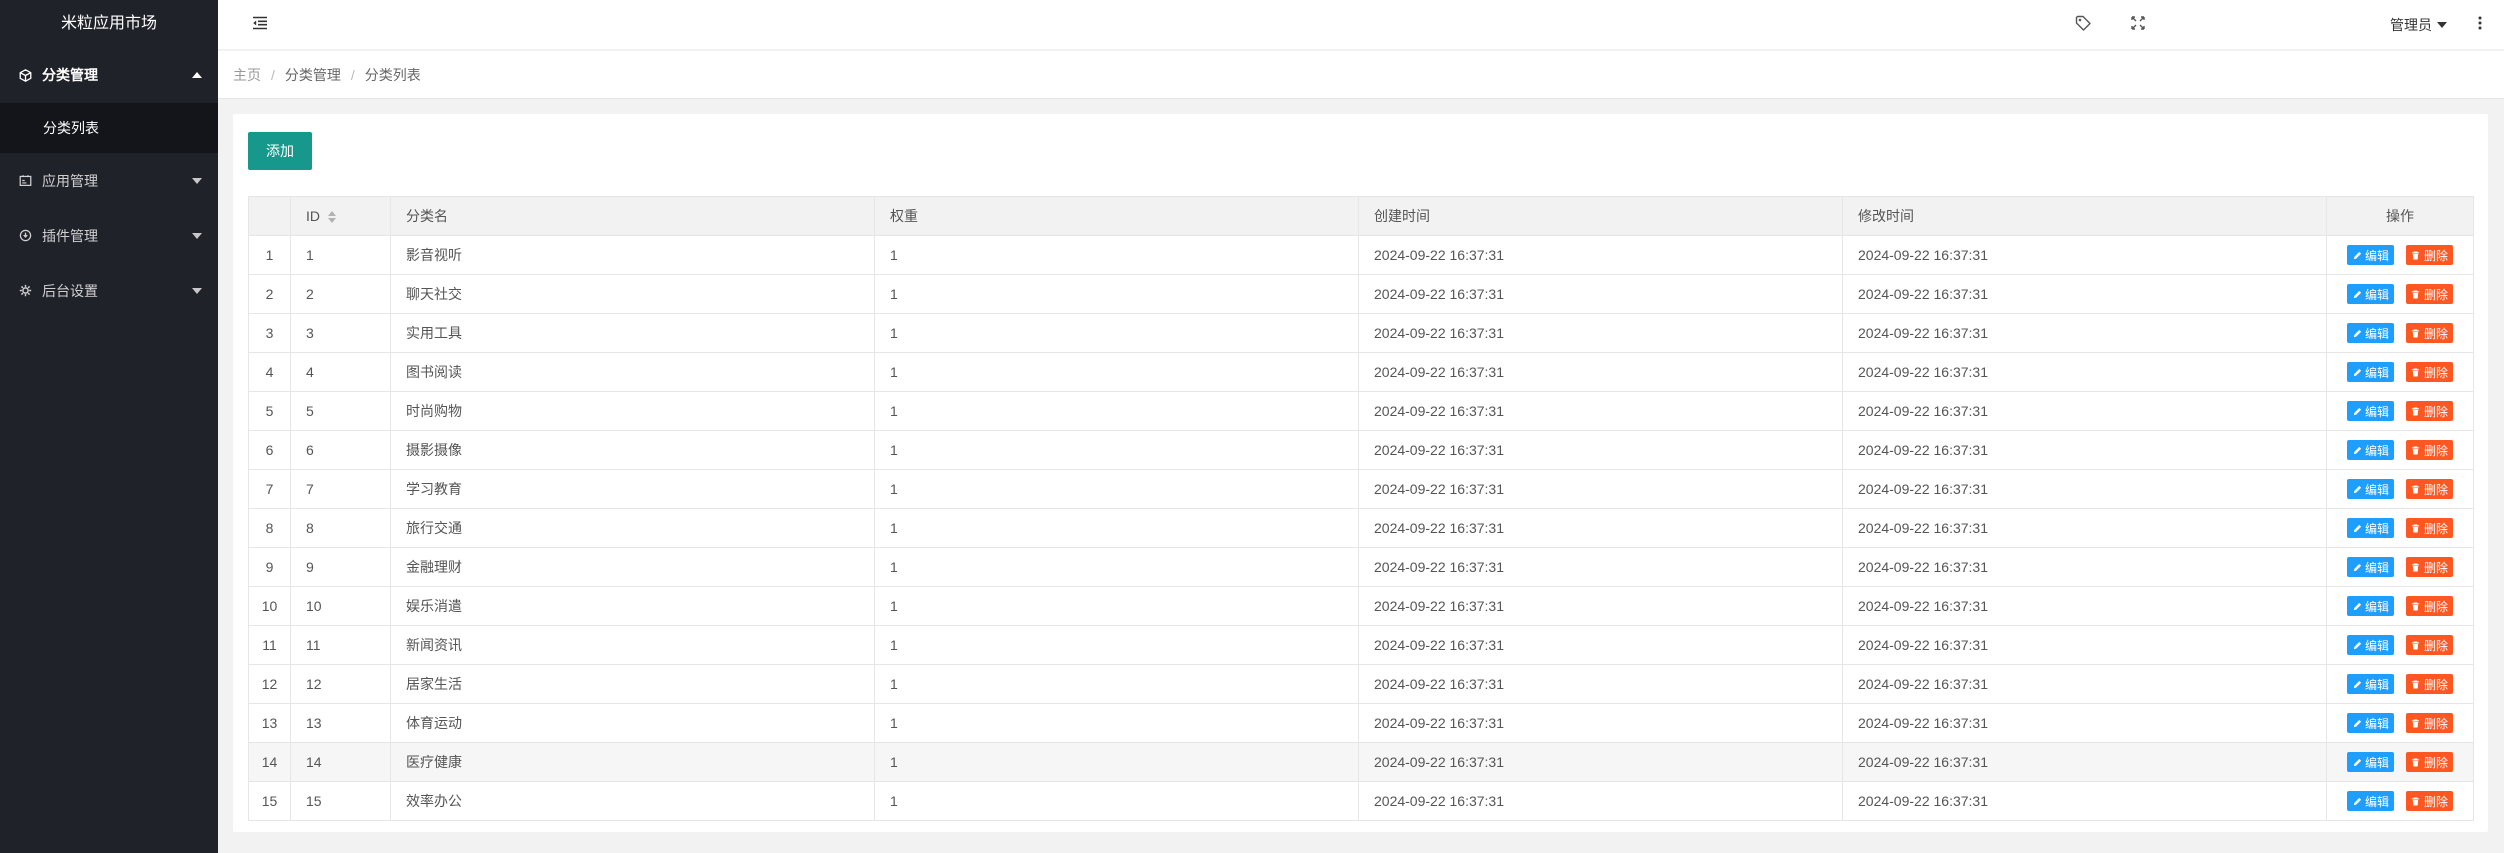 The height and width of the screenshot is (853, 2504). Describe the element at coordinates (269, 645) in the screenshot. I see `row-index: 11` at that location.